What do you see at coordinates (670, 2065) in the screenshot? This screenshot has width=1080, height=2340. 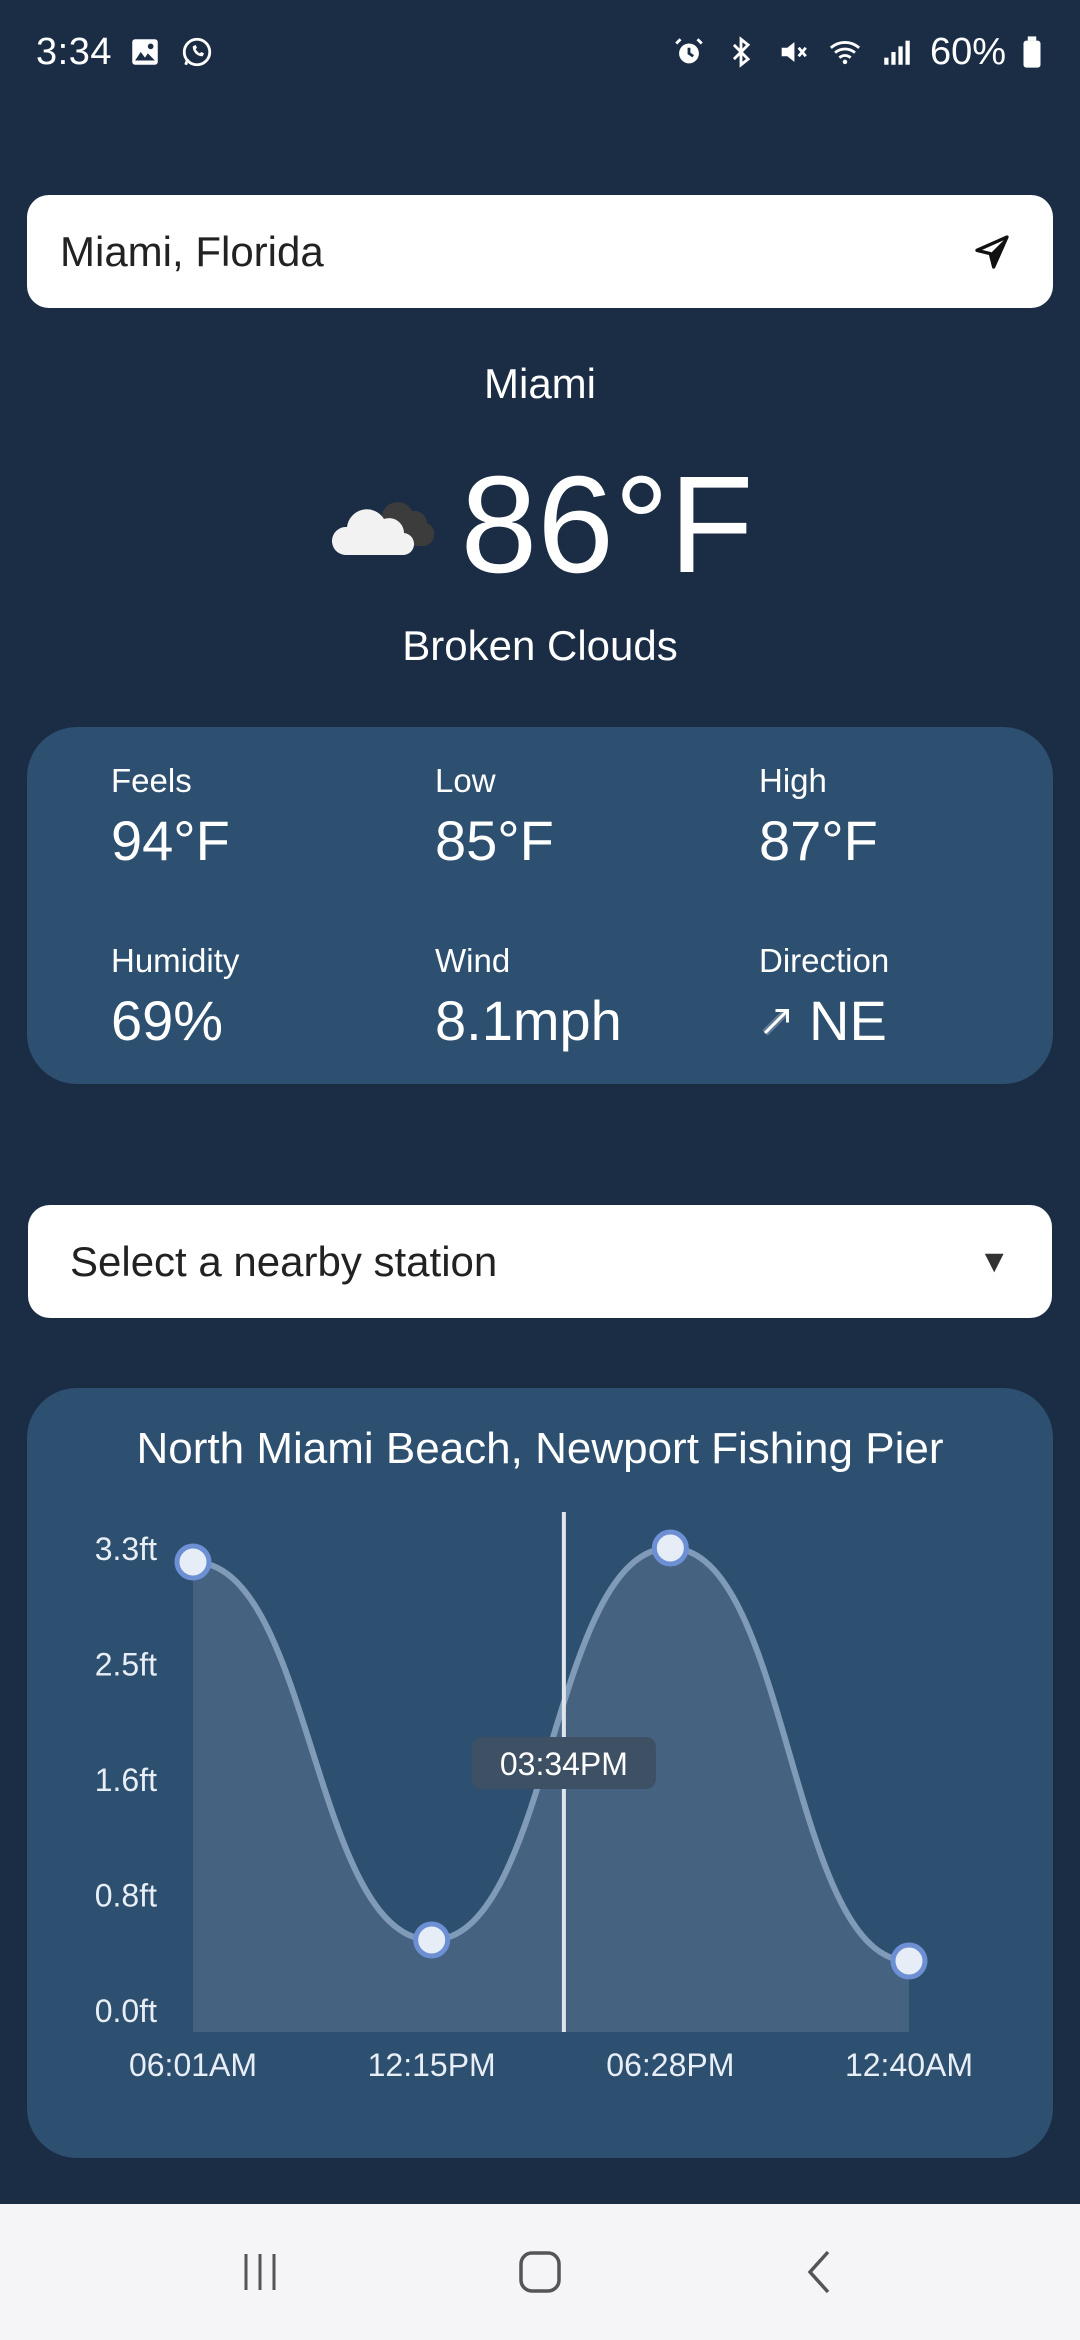 I see `x-tick-label: 06:28PM` at bounding box center [670, 2065].